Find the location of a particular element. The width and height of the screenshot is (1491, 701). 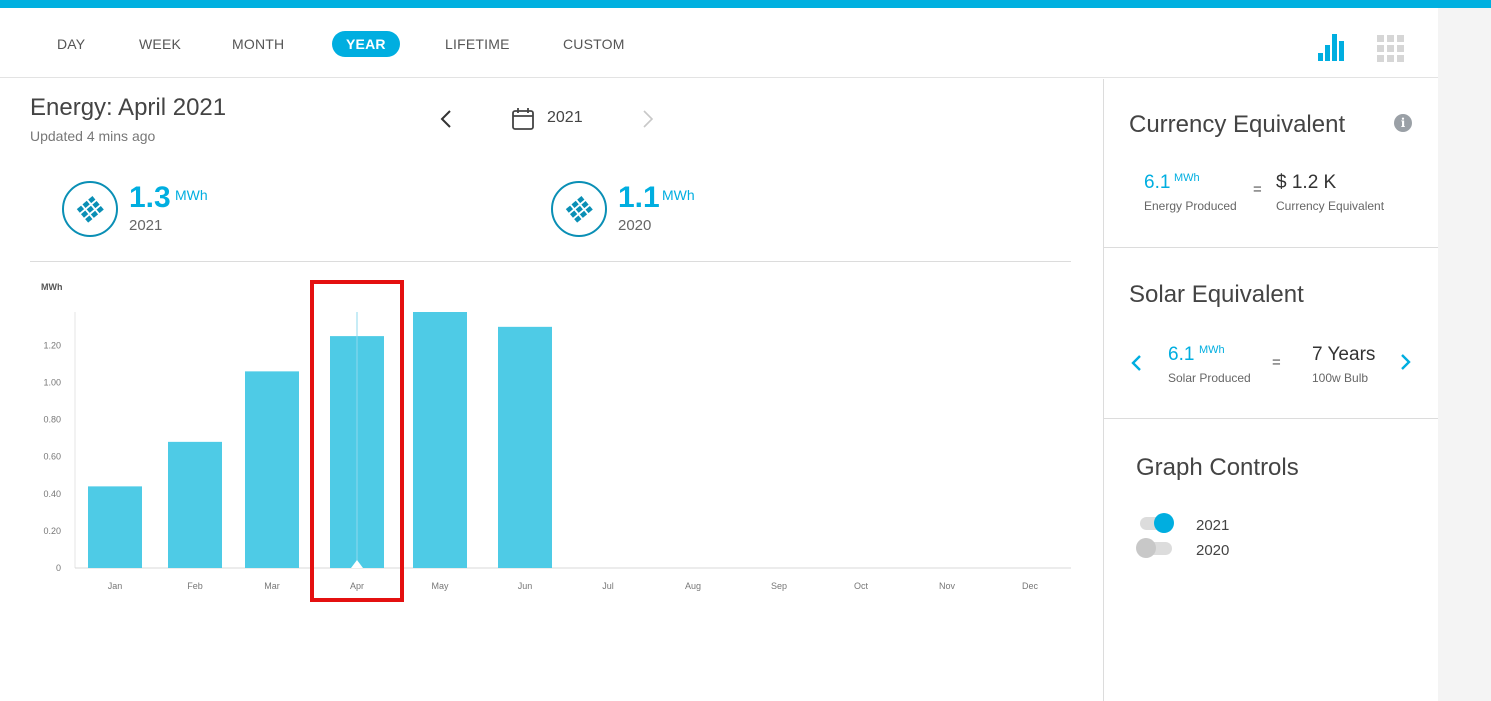

toggle-label-2021: 2021 is located at coordinates (1213, 525).